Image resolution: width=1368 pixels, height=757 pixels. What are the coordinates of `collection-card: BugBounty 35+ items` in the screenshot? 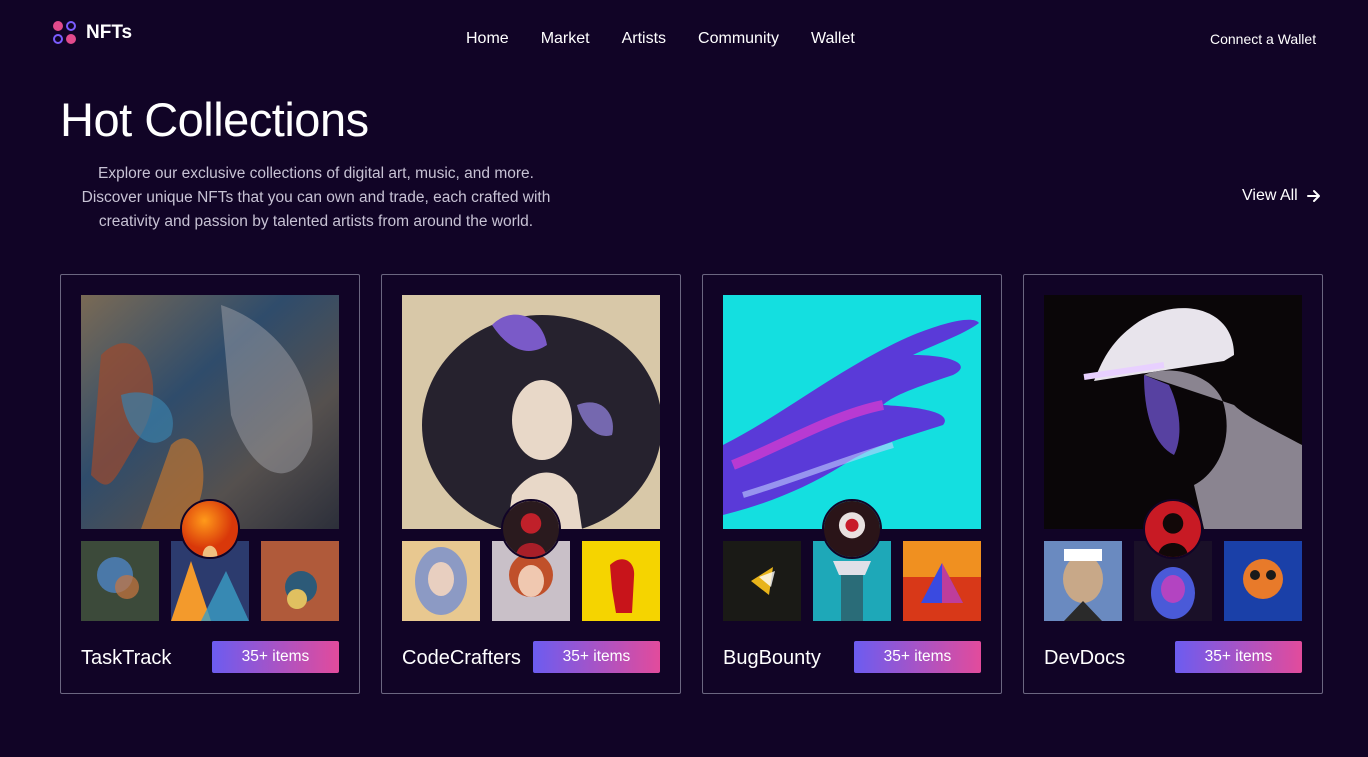 It's located at (852, 484).